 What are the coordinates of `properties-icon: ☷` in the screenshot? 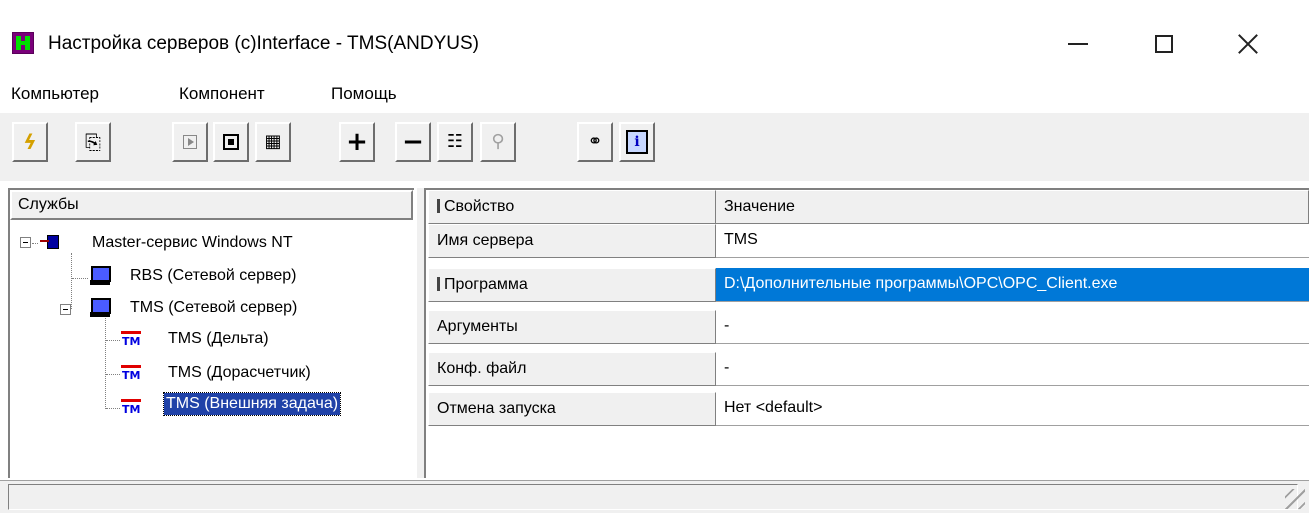 It's located at (455, 141).